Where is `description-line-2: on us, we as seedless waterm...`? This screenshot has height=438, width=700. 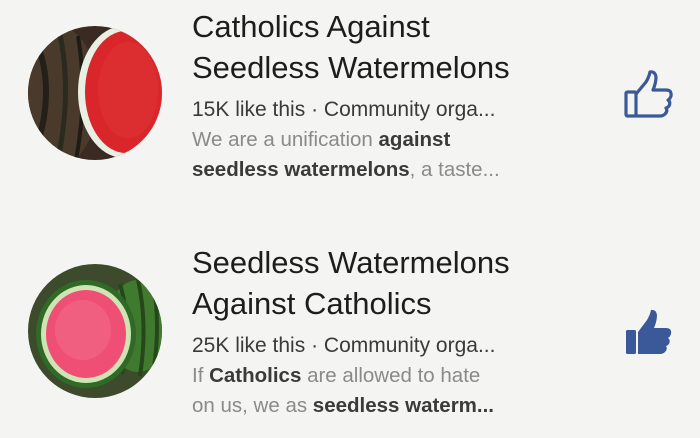
description-line-2: on us, we as seedless waterm... is located at coordinates (407, 406).